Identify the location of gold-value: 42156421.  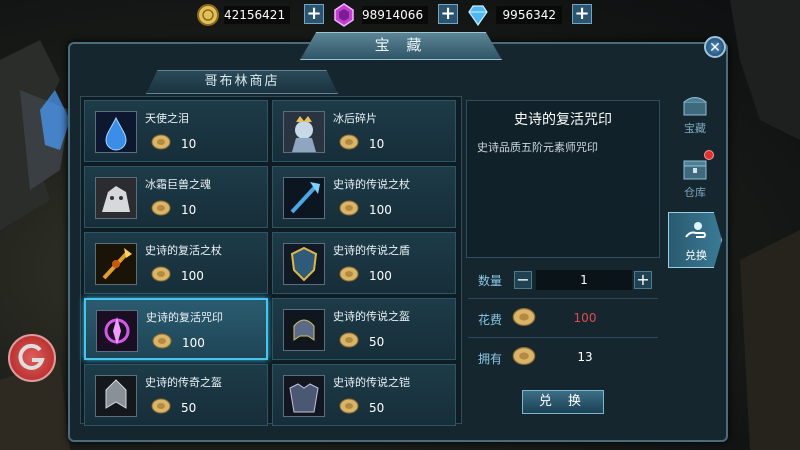
(257, 15).